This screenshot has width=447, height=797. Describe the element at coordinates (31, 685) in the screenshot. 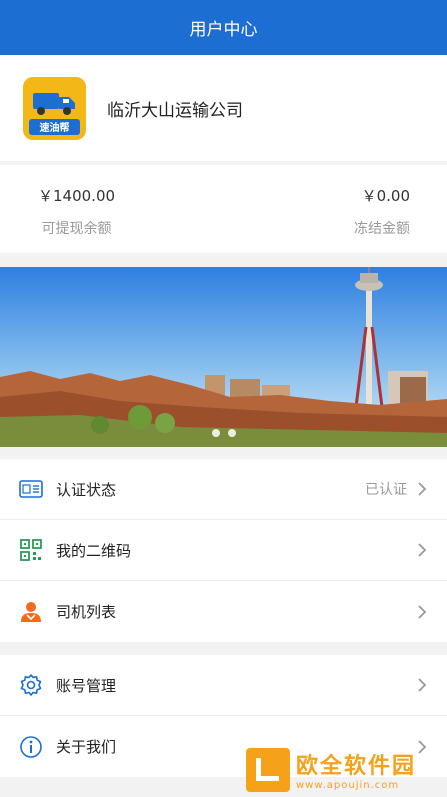

I see `gear-icon` at that location.